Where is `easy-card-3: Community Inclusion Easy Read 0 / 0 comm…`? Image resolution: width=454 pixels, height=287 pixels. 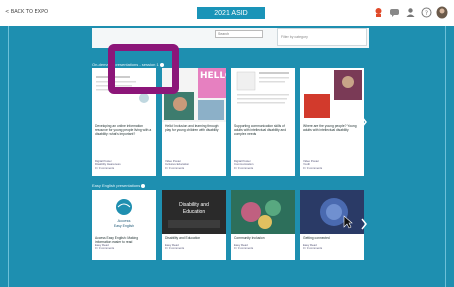
easy-card-3: Community Inclusion Easy Read 0 / 0 comm… is located at coordinates (263, 225).